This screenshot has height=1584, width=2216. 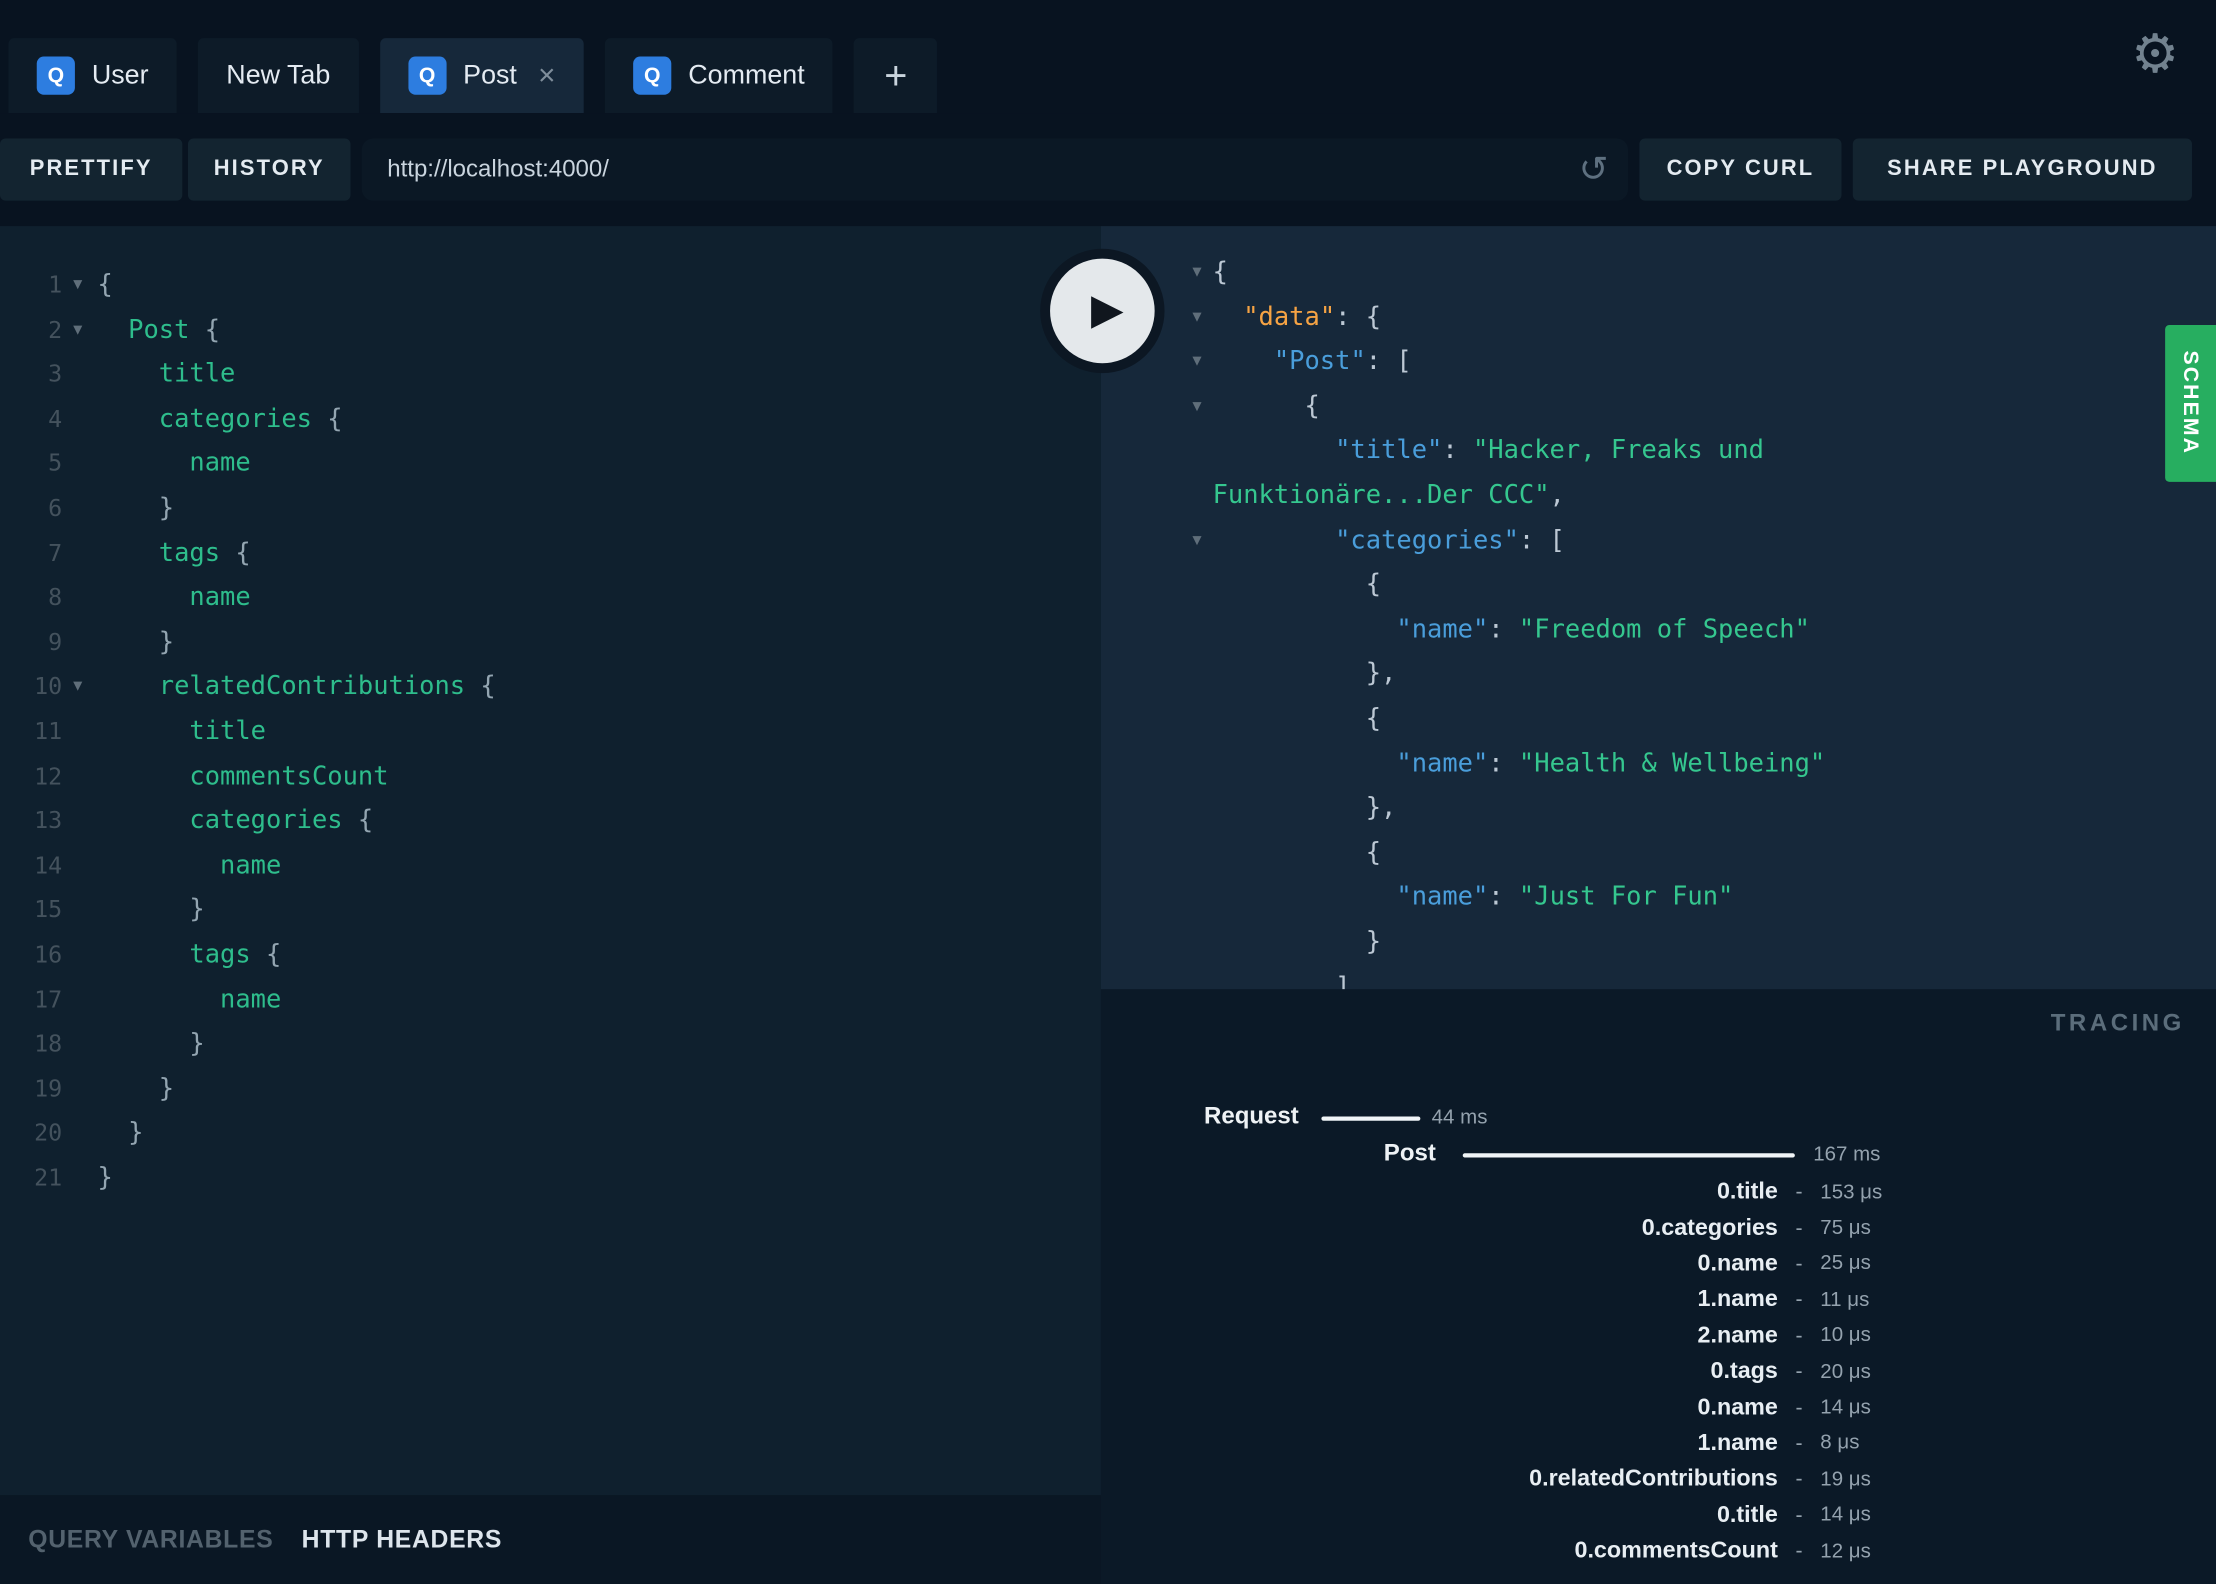 I want to click on trace-row: 0.tags -20 μs, so click(x=1511, y=1372).